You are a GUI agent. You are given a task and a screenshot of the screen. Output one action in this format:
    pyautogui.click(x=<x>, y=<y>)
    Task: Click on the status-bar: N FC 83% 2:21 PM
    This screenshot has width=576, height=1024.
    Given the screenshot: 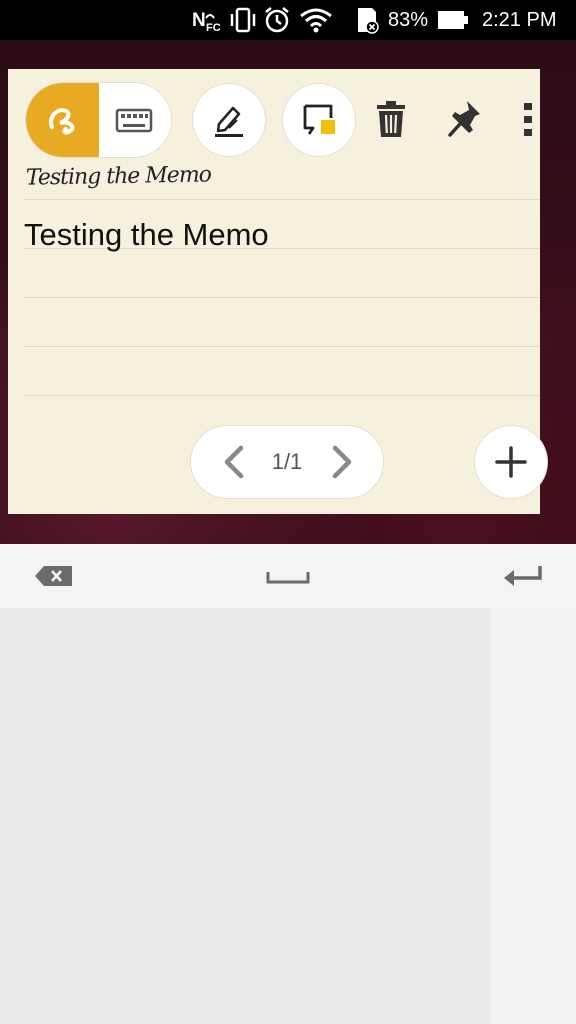 What is the action you would take?
    pyautogui.click(x=288, y=20)
    